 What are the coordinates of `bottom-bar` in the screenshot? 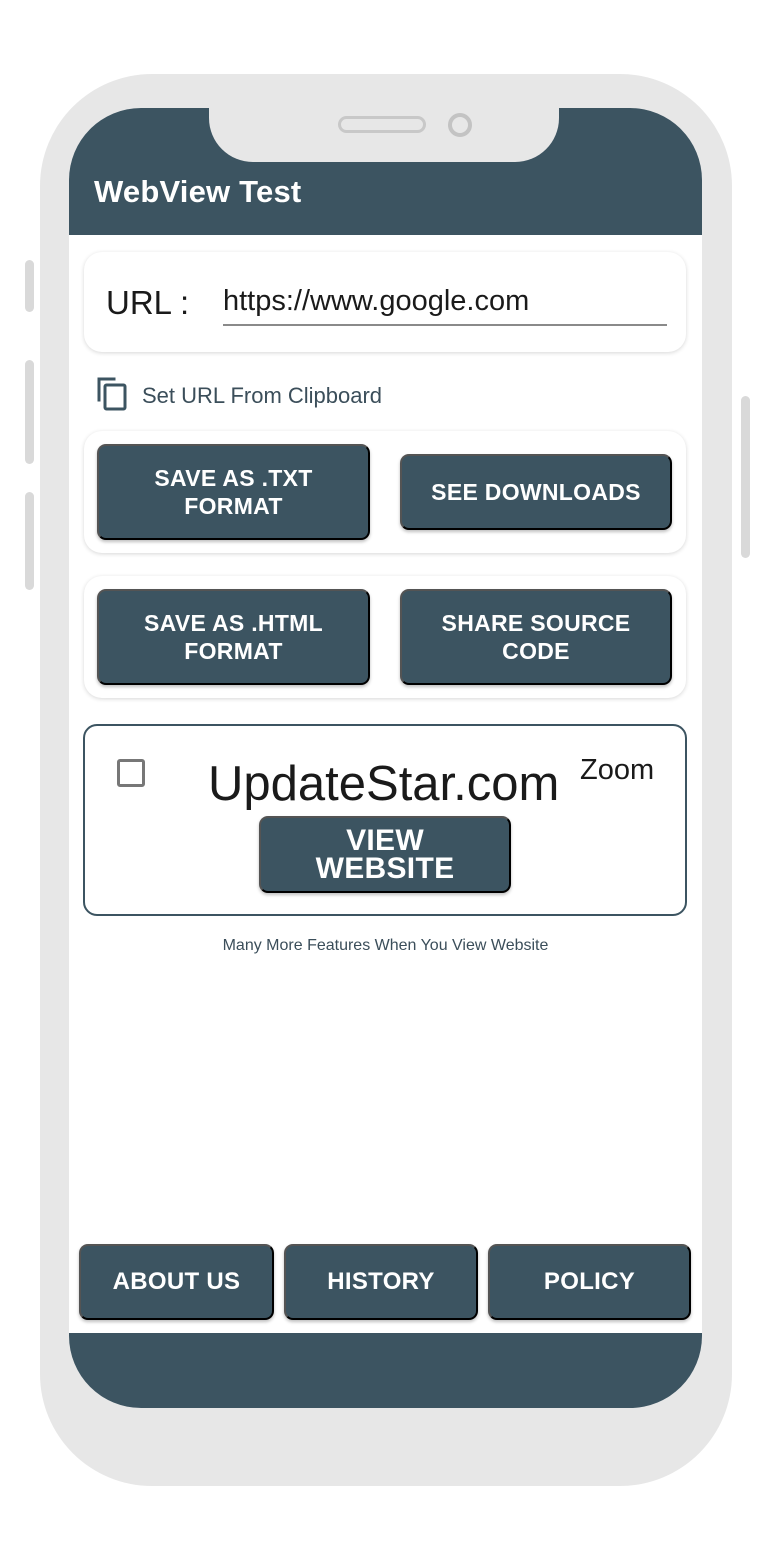 It's located at (385, 1370).